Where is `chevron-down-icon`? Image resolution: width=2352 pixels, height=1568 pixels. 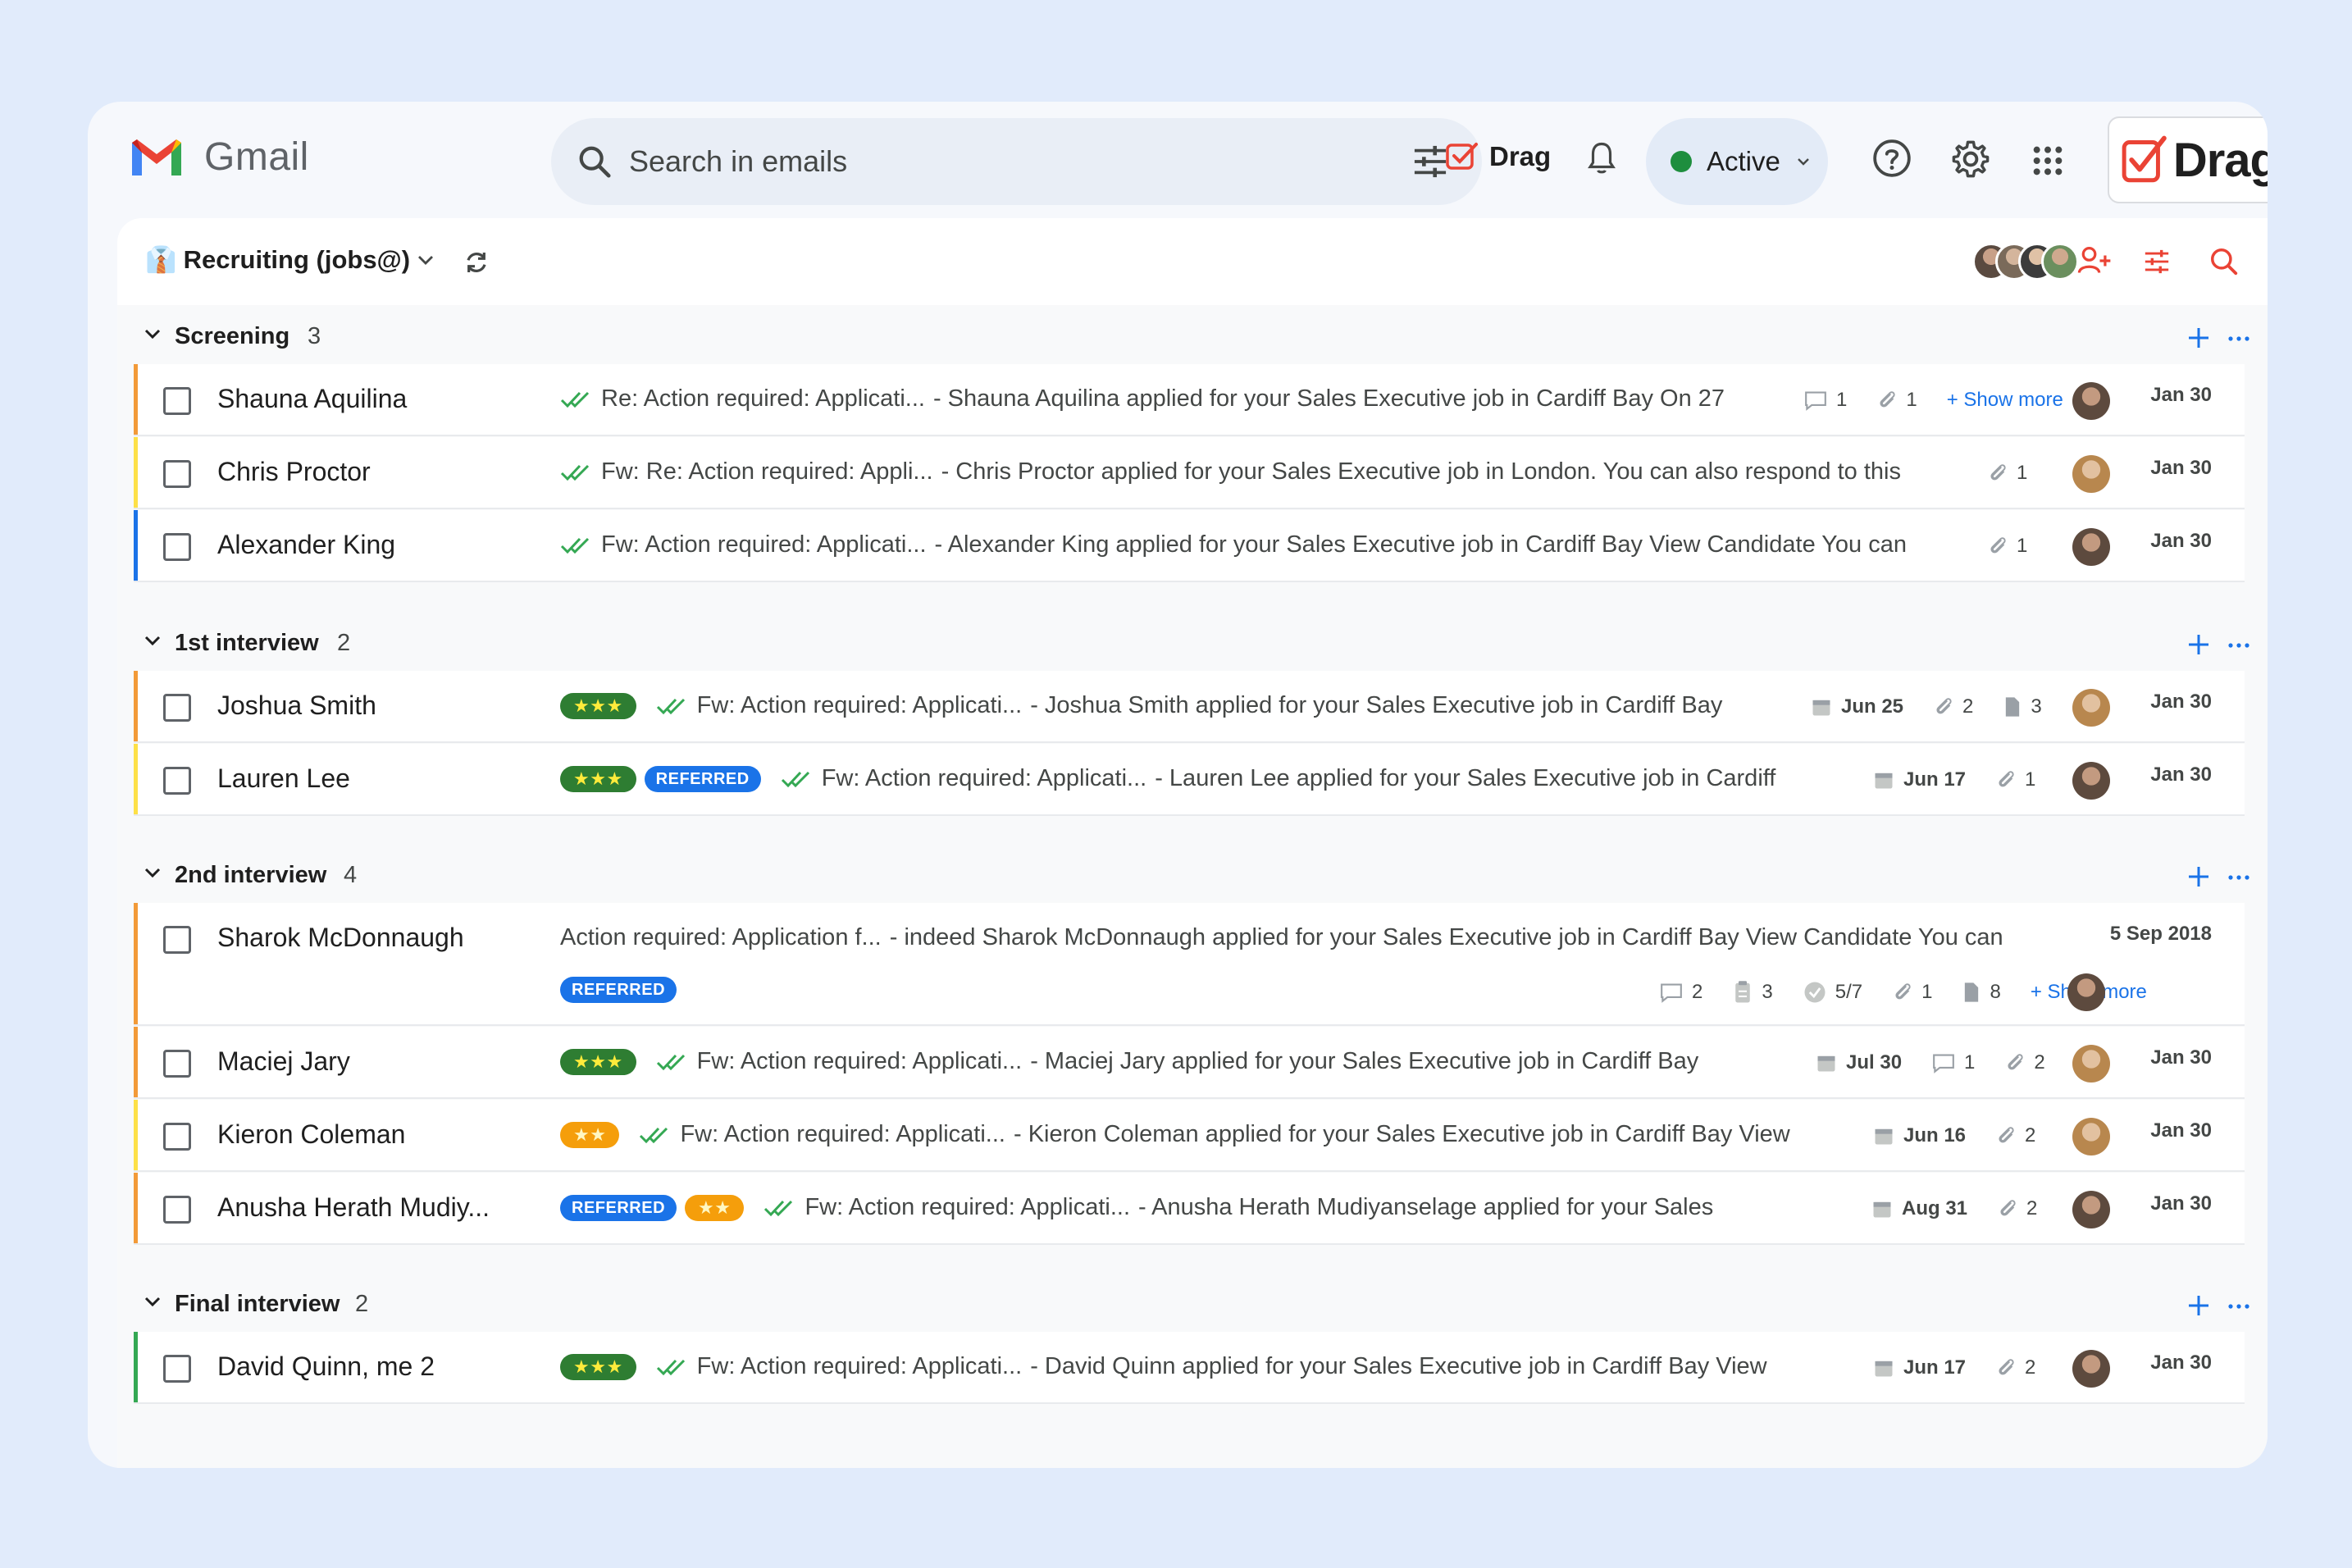 chevron-down-icon is located at coordinates (426, 260).